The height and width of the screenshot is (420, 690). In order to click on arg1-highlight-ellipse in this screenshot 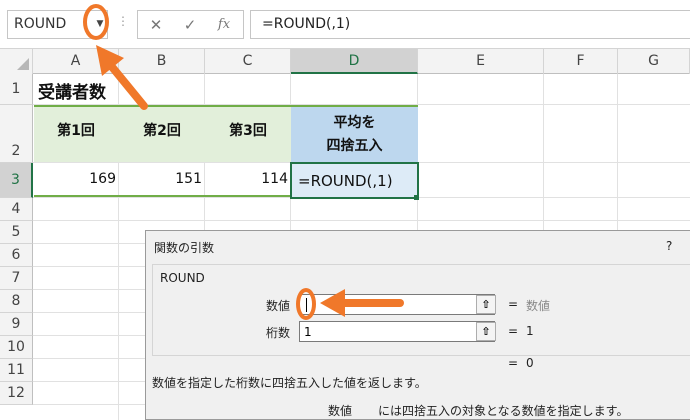, I will do `click(306, 304)`.